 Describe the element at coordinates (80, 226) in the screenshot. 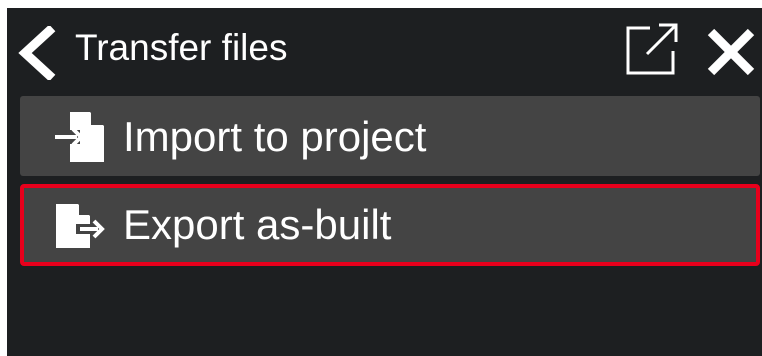

I see `file-export-icon` at that location.